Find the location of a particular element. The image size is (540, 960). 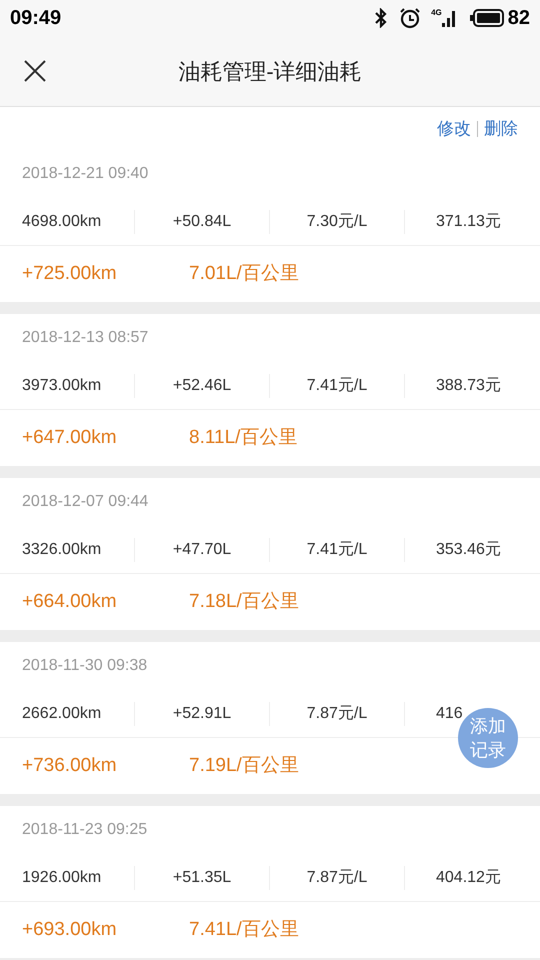

record-date: 2018-12-07 09:44 is located at coordinates (85, 502).